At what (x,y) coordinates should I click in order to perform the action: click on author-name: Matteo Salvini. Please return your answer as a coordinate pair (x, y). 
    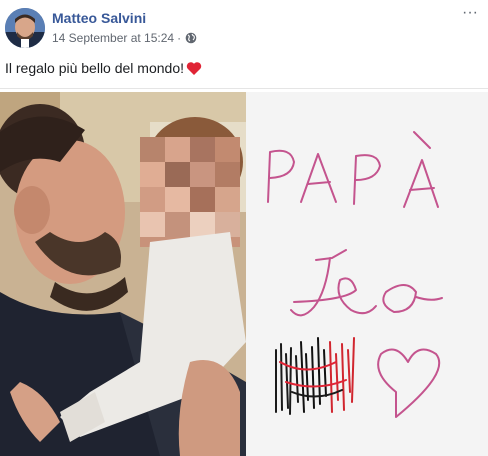
    Looking at the image, I should click on (99, 18).